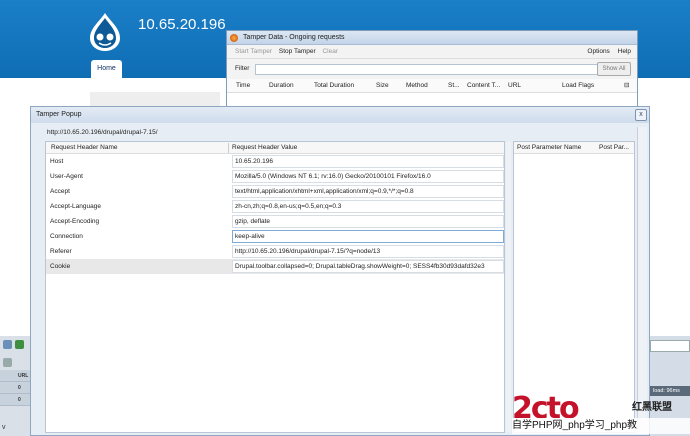 The height and width of the screenshot is (436, 690). What do you see at coordinates (626, 86) in the screenshot?
I see `column-picker-icon: ⊟` at bounding box center [626, 86].